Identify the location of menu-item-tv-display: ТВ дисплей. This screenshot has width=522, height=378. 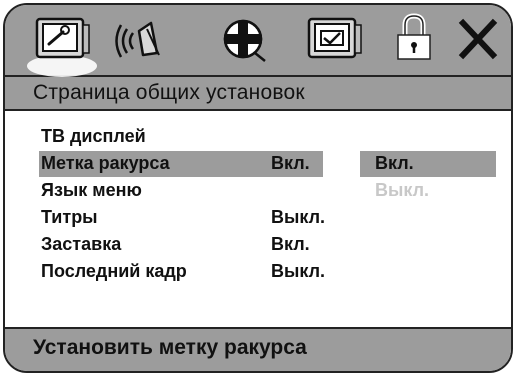
(189, 137).